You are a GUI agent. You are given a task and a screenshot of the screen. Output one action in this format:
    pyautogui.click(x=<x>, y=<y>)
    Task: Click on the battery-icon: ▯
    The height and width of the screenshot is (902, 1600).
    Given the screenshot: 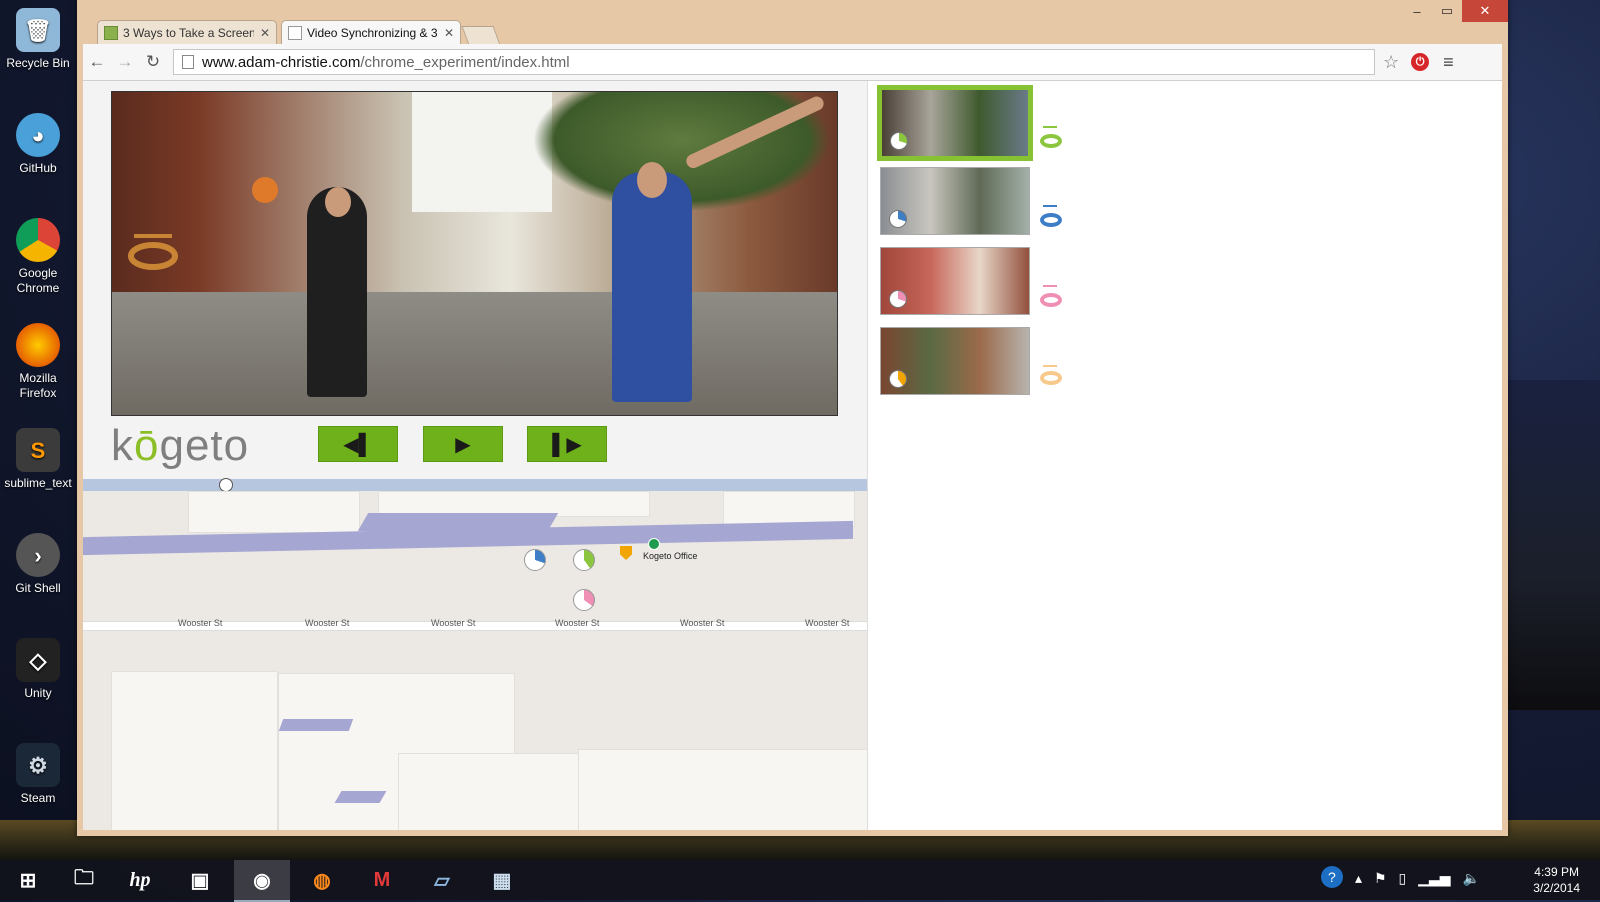 What is the action you would take?
    pyautogui.click(x=1403, y=879)
    